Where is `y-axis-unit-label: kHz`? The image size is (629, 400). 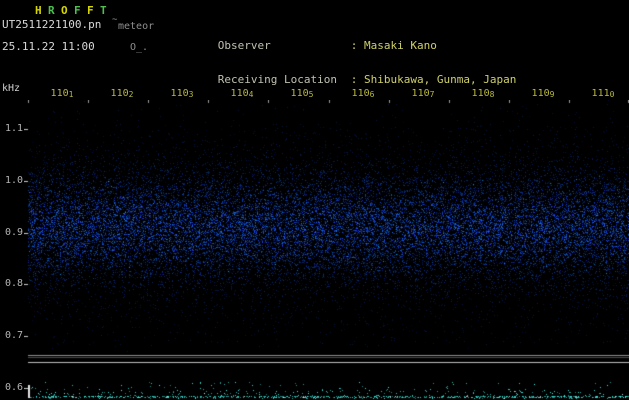
y-axis-unit-label: kHz is located at coordinates (11, 88).